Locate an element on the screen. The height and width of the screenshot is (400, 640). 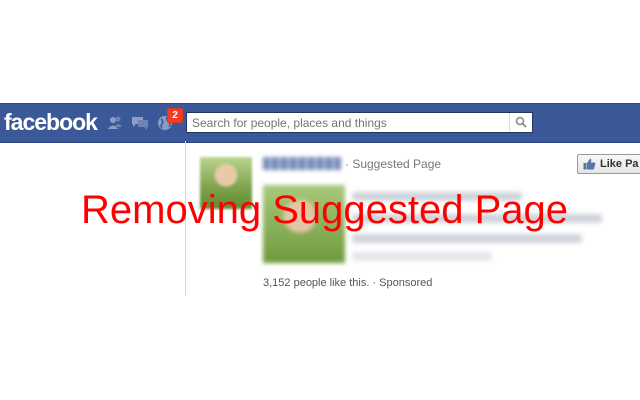
suggested-page-label: · Suggested Page is located at coordinates (393, 164).